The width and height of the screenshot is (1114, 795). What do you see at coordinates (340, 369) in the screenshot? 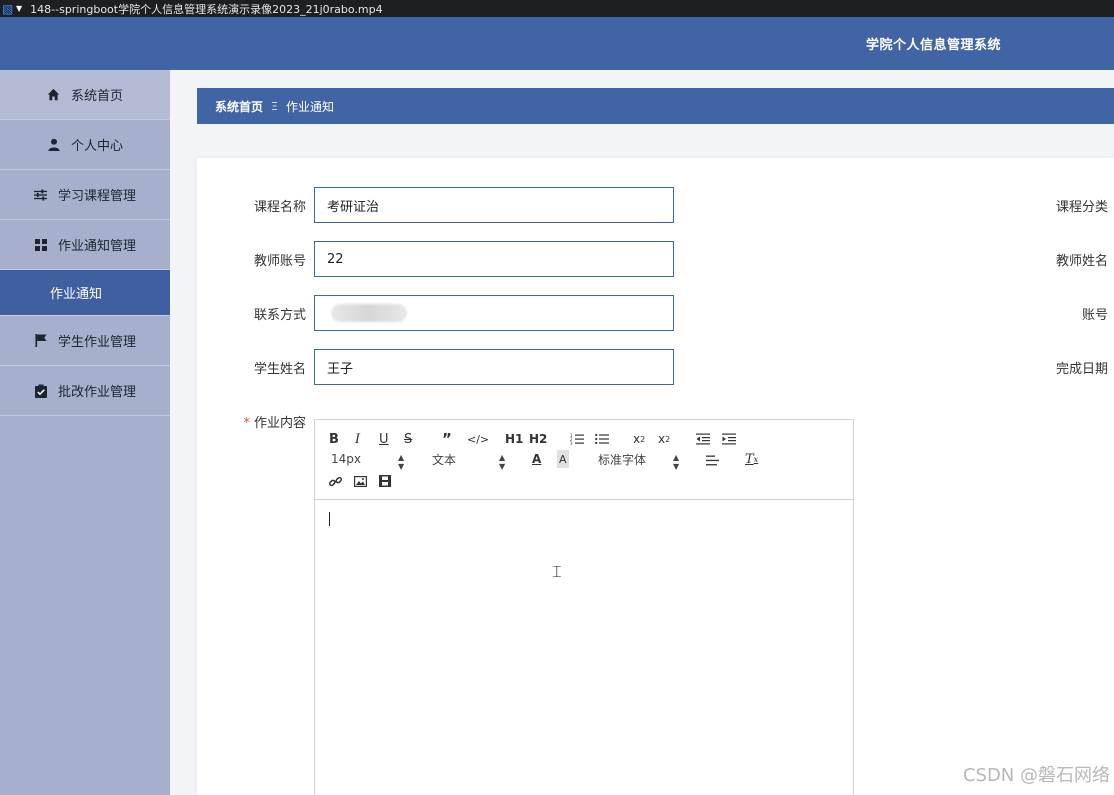
I see `student-name-value: 王子` at bounding box center [340, 369].